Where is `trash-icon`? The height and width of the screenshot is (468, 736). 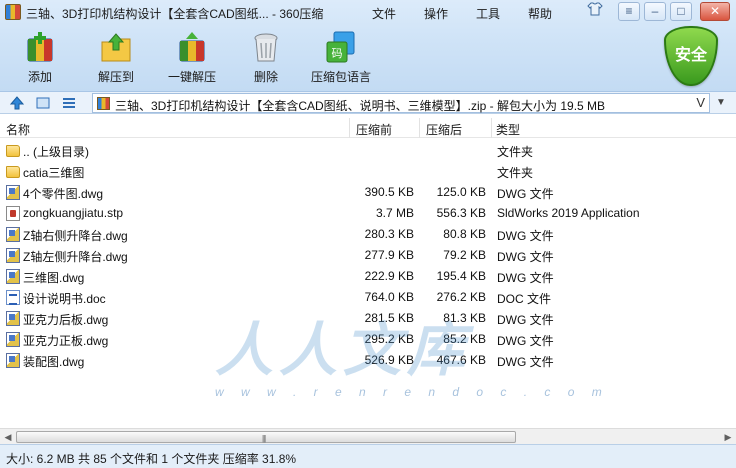
trash-icon is located at coordinates (266, 47).